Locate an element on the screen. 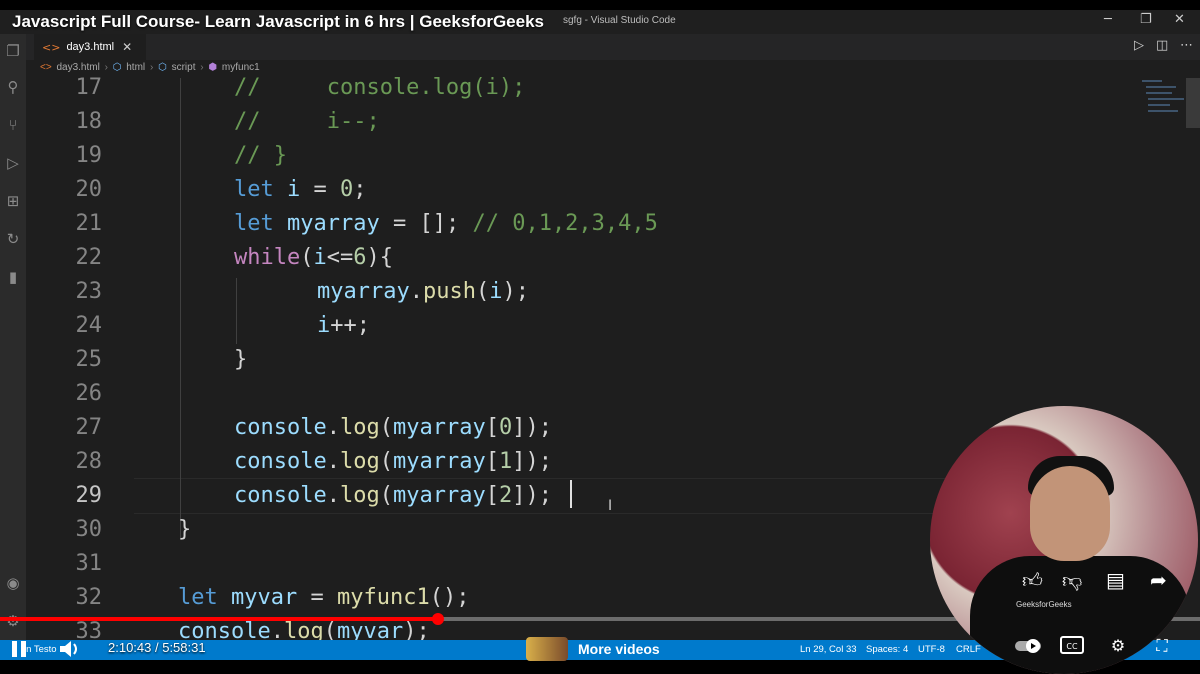 This screenshot has height=674, width=1200. line-number: 24 is located at coordinates (89, 325).